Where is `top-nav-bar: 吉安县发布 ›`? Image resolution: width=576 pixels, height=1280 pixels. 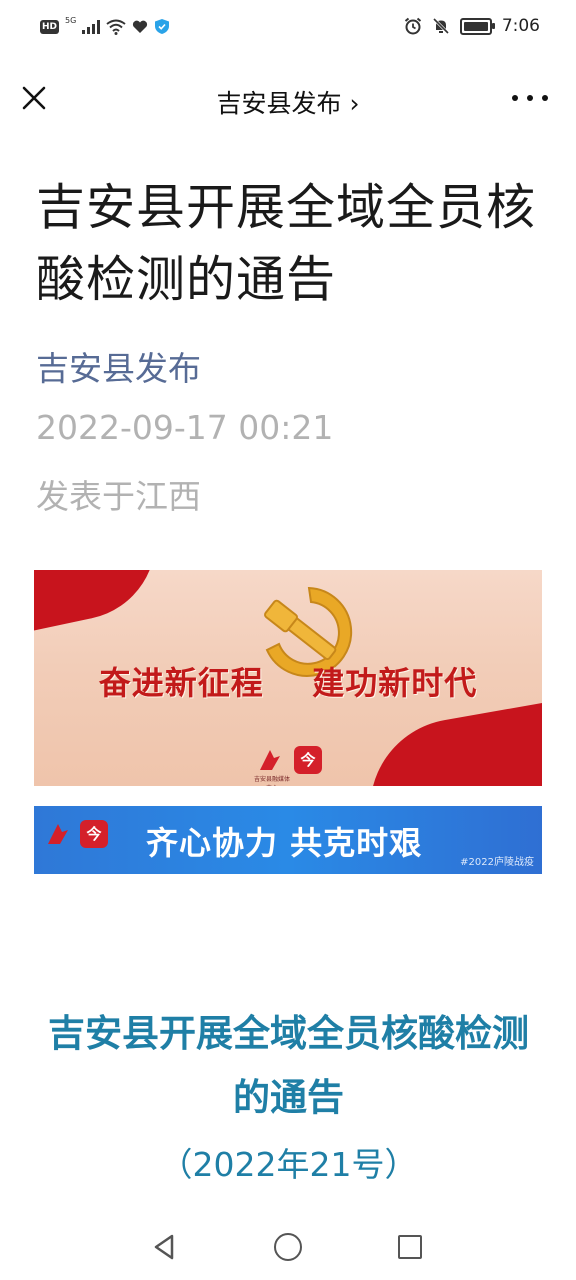 top-nav-bar: 吉安县发布 › is located at coordinates (288, 98).